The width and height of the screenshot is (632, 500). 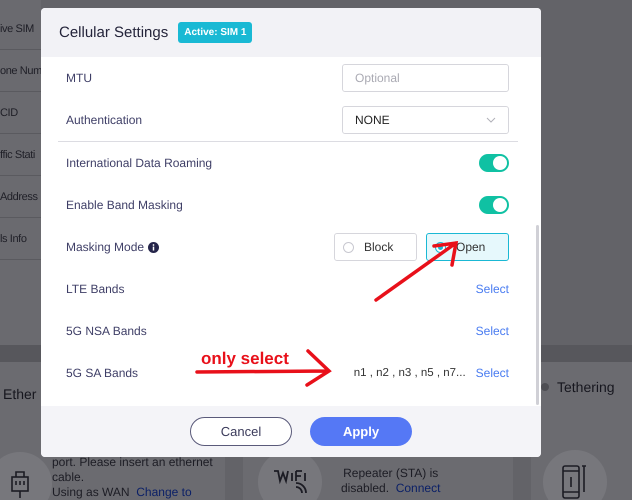 What do you see at coordinates (95, 289) in the screenshot?
I see `setting-label: LTE Bands` at bounding box center [95, 289].